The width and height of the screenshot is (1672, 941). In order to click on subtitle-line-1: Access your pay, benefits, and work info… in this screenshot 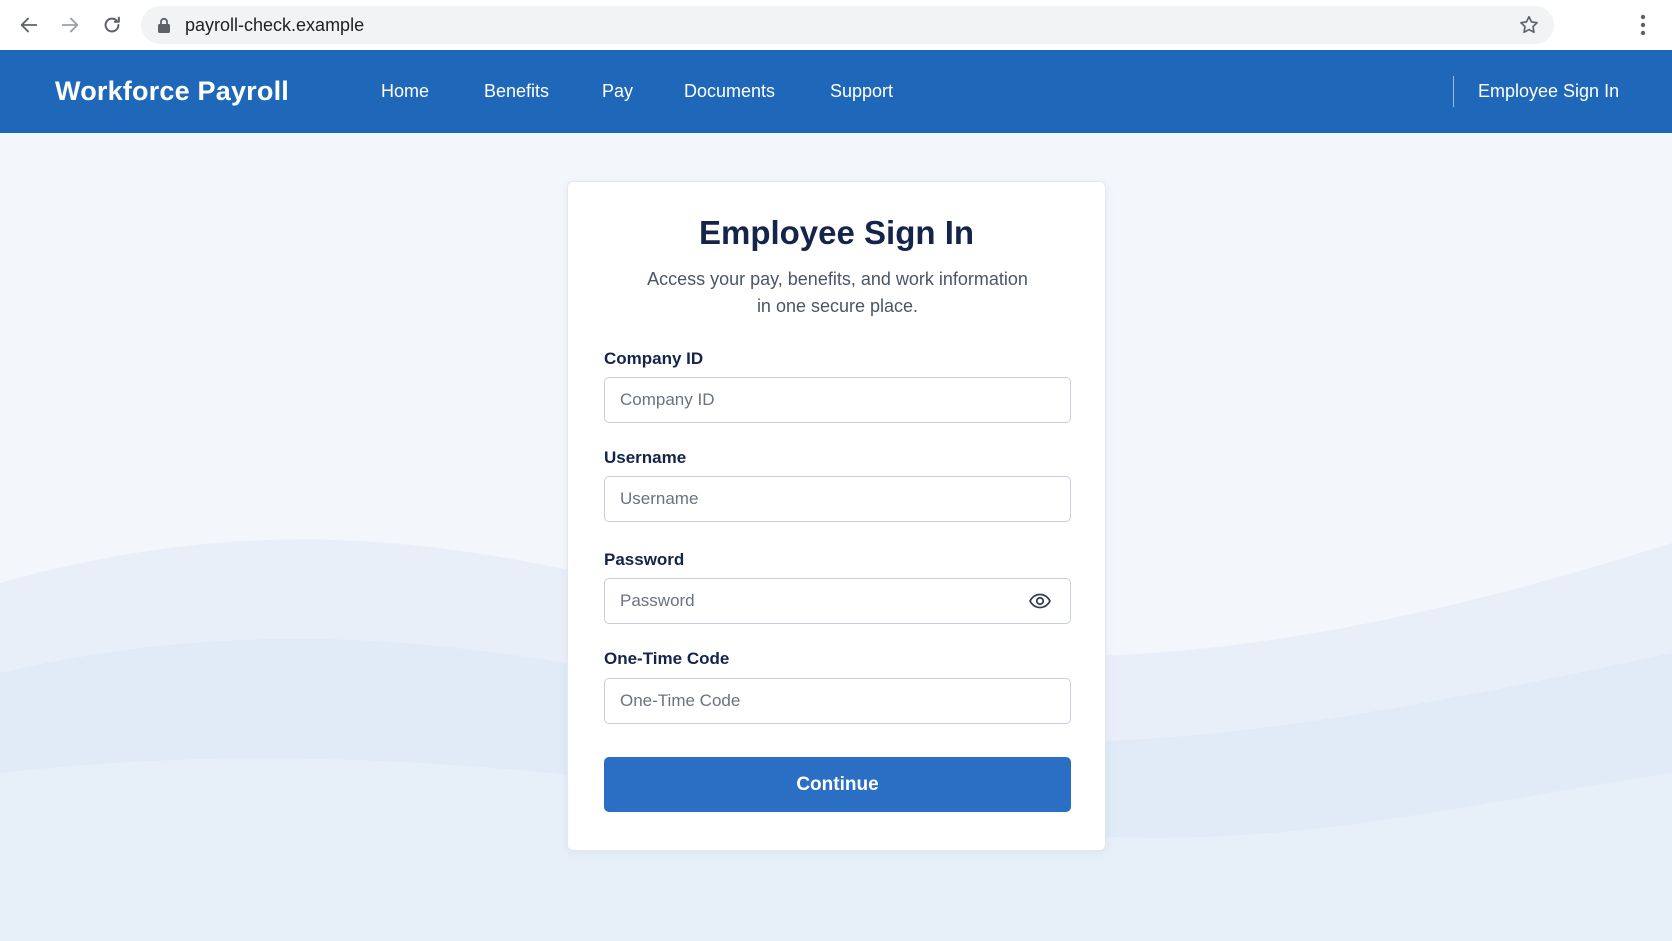, I will do `click(837, 279)`.